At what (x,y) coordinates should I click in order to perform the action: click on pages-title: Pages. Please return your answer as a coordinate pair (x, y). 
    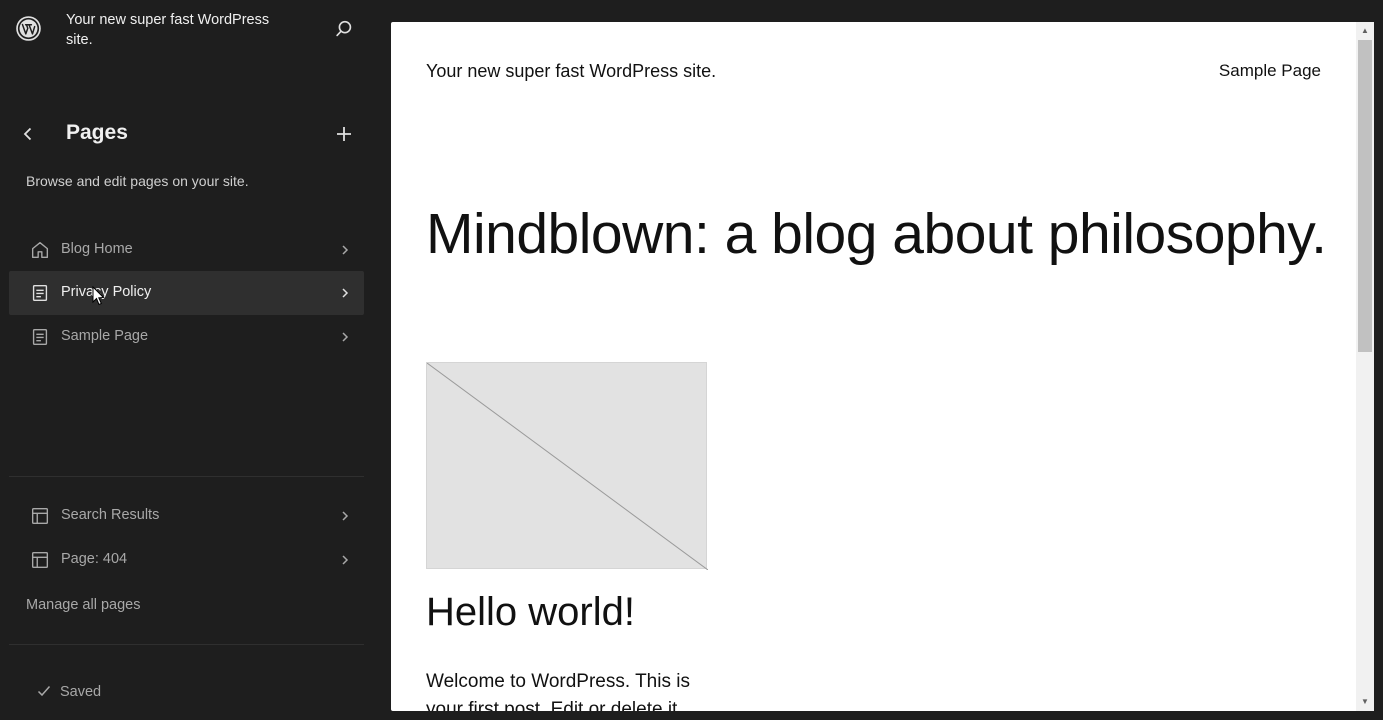
    Looking at the image, I should click on (97, 132).